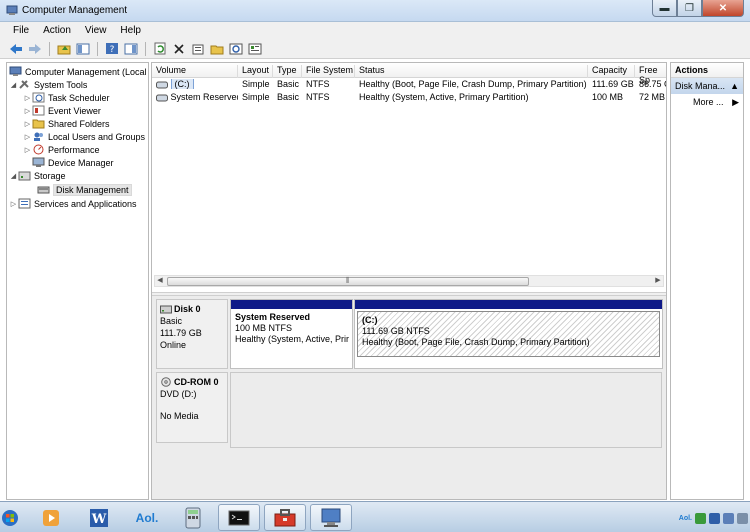 This screenshot has height=532, width=750. What do you see at coordinates (195, 71) in the screenshot?
I see `column-volume: Volume` at bounding box center [195, 71].